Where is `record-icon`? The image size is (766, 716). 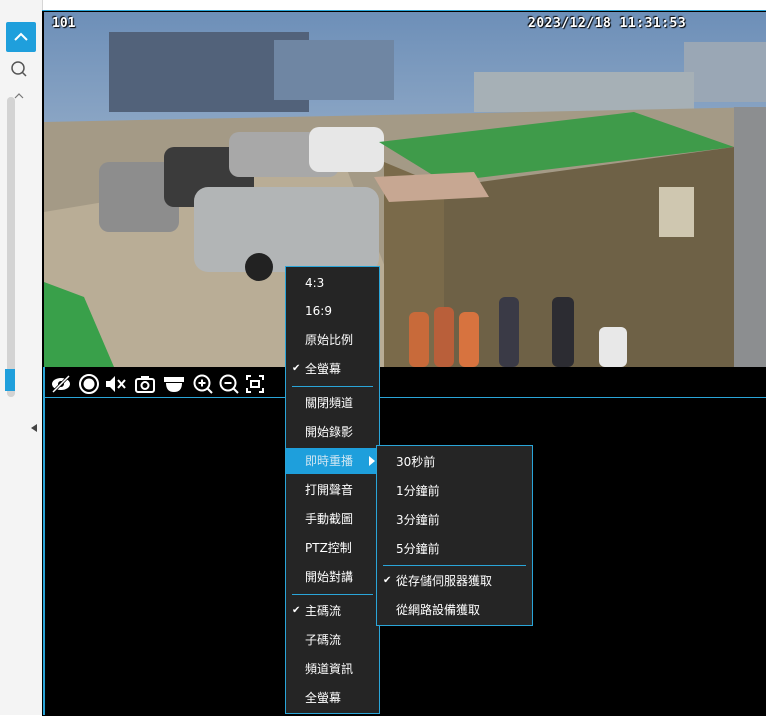
record-icon is located at coordinates (89, 384).